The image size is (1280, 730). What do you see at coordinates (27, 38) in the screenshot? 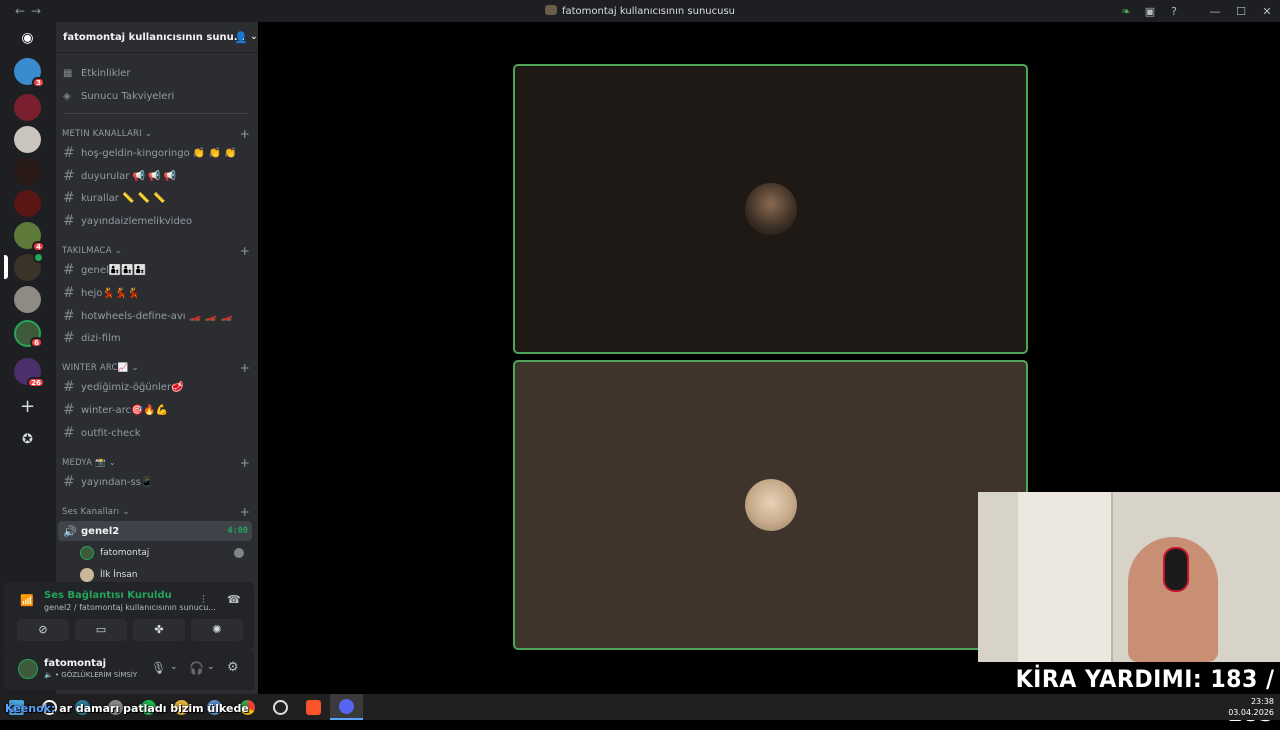
I see `discord-home-icon: ◉` at bounding box center [27, 38].